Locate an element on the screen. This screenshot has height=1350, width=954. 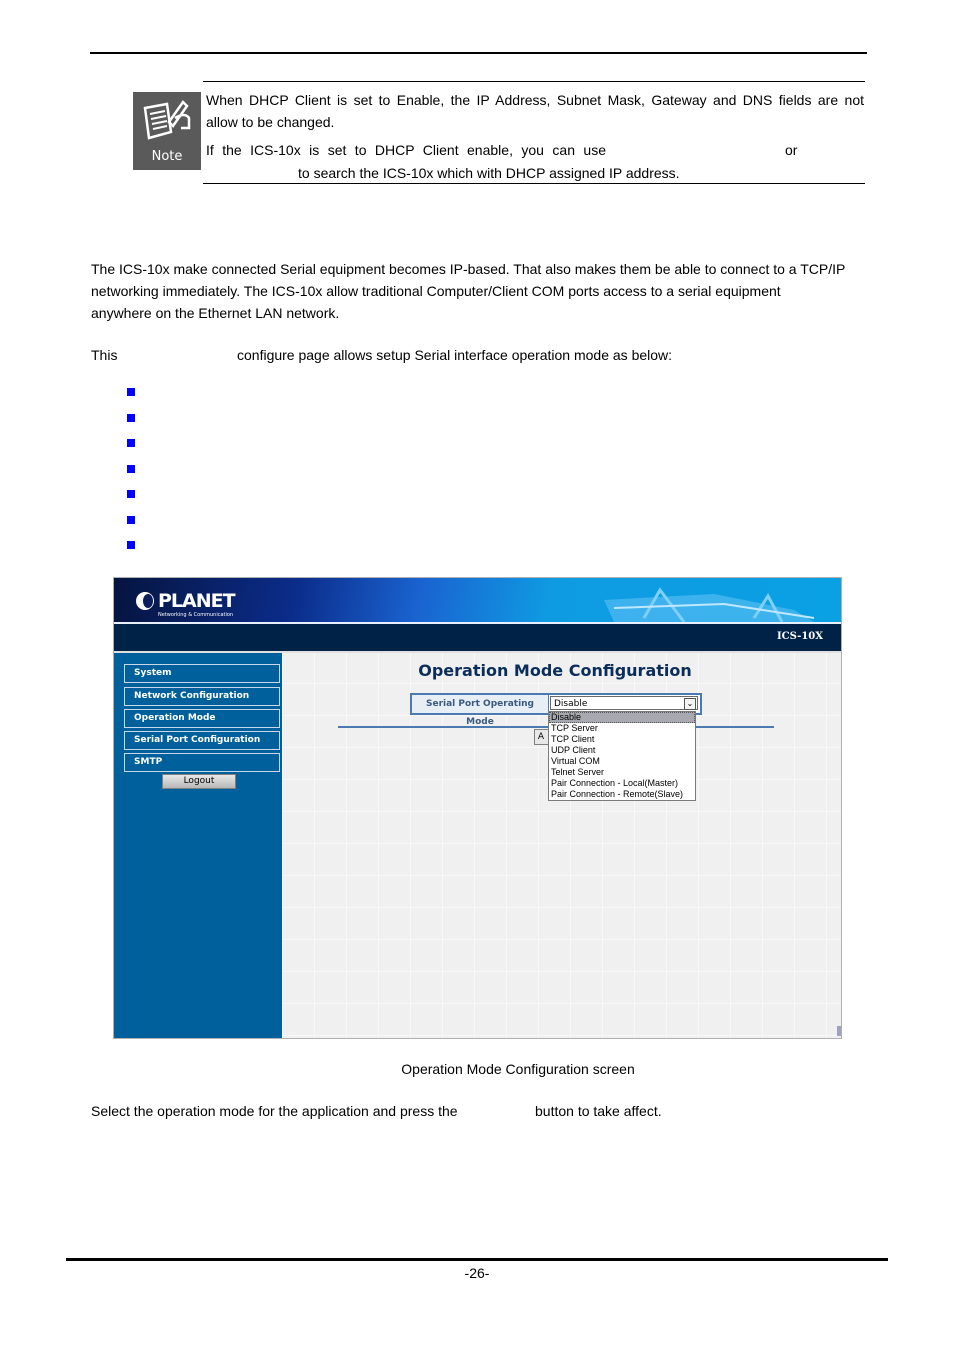
chevron-down-icon: ⌄ is located at coordinates (690, 704).